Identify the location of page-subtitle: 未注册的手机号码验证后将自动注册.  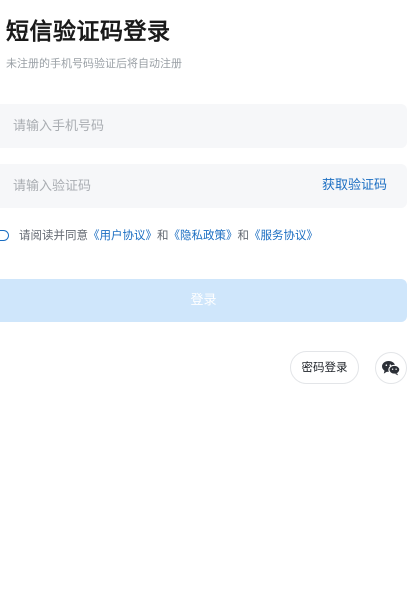
(94, 63).